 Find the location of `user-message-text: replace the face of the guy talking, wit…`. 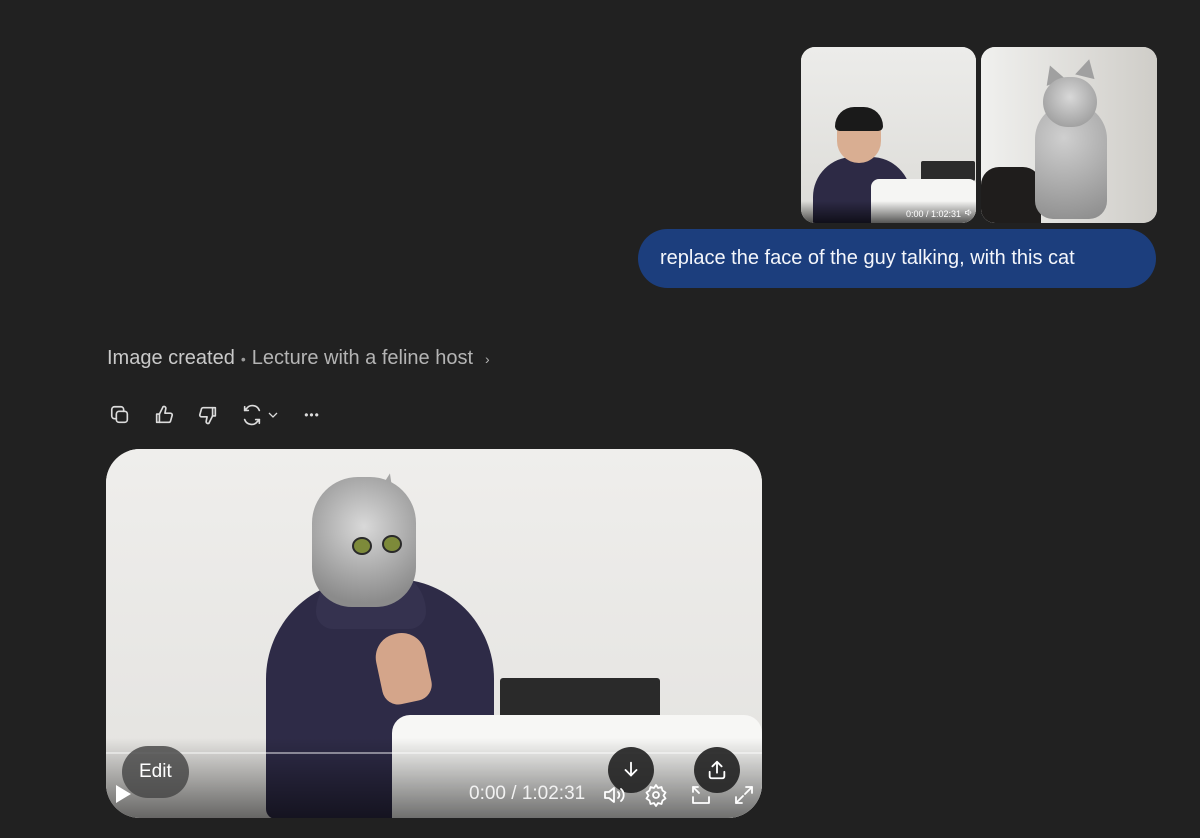

user-message-text: replace the face of the guy talking, wit… is located at coordinates (867, 258).